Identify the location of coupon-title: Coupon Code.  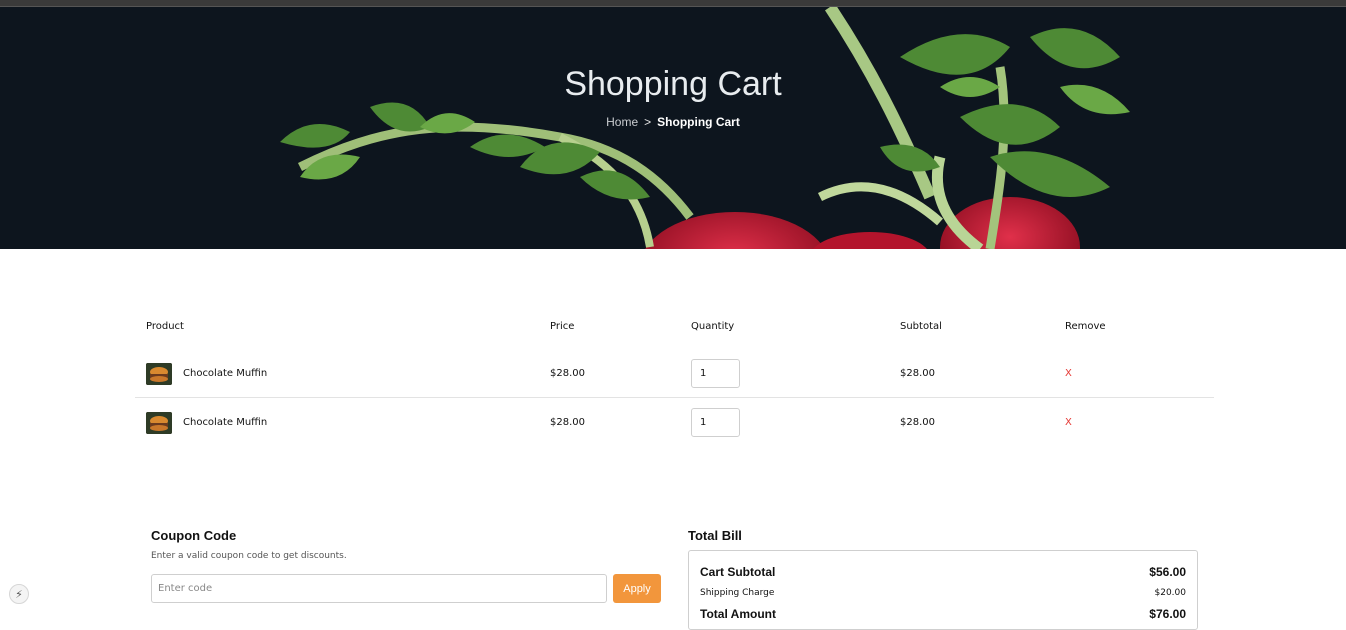
(194, 535).